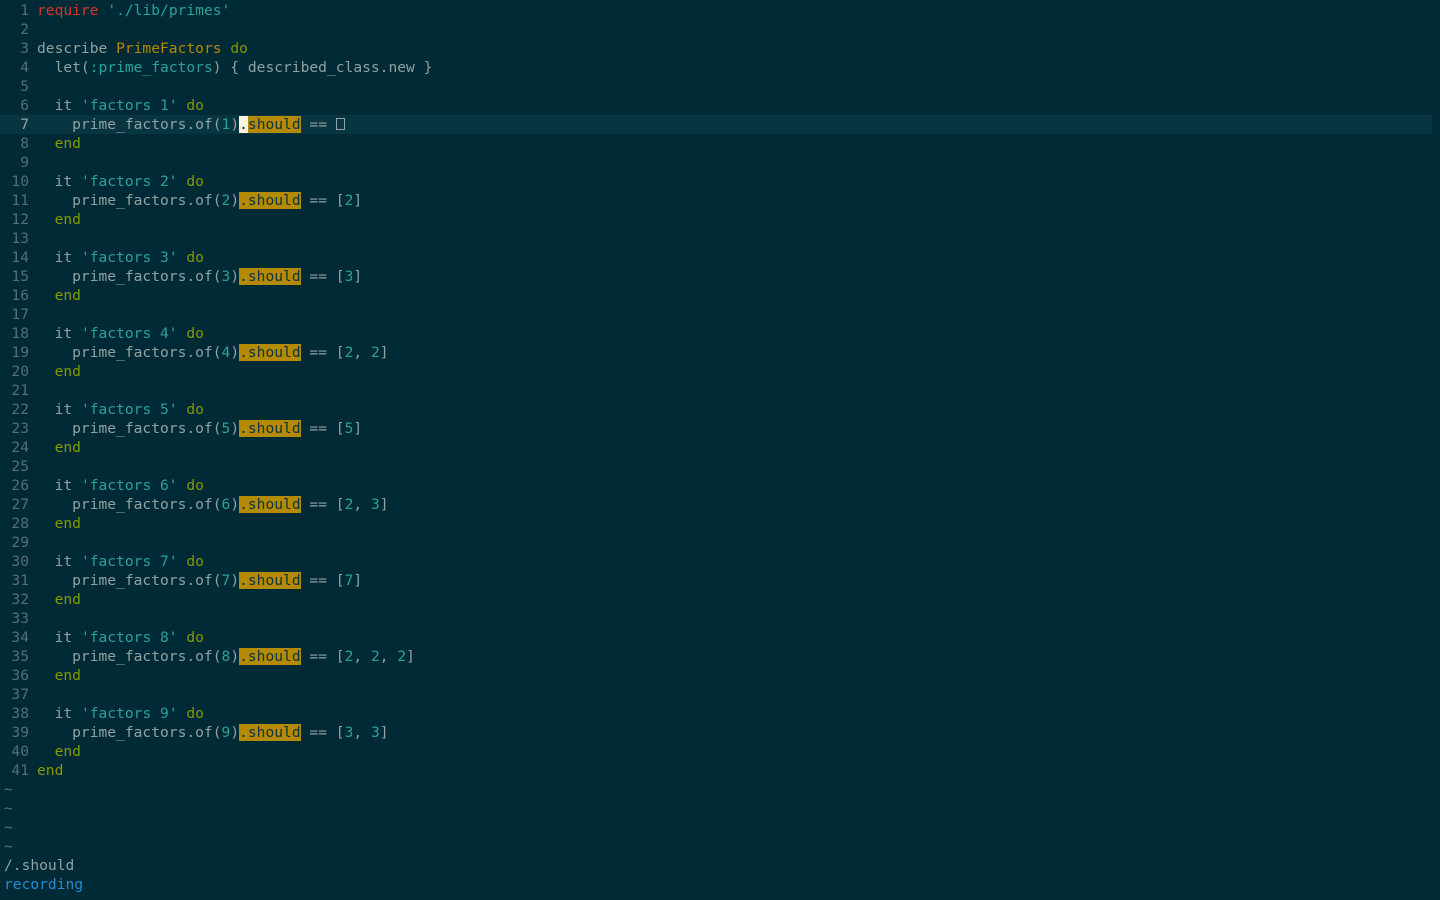 The height and width of the screenshot is (900, 1440). Describe the element at coordinates (20, 314) in the screenshot. I see `line-number: 17` at that location.